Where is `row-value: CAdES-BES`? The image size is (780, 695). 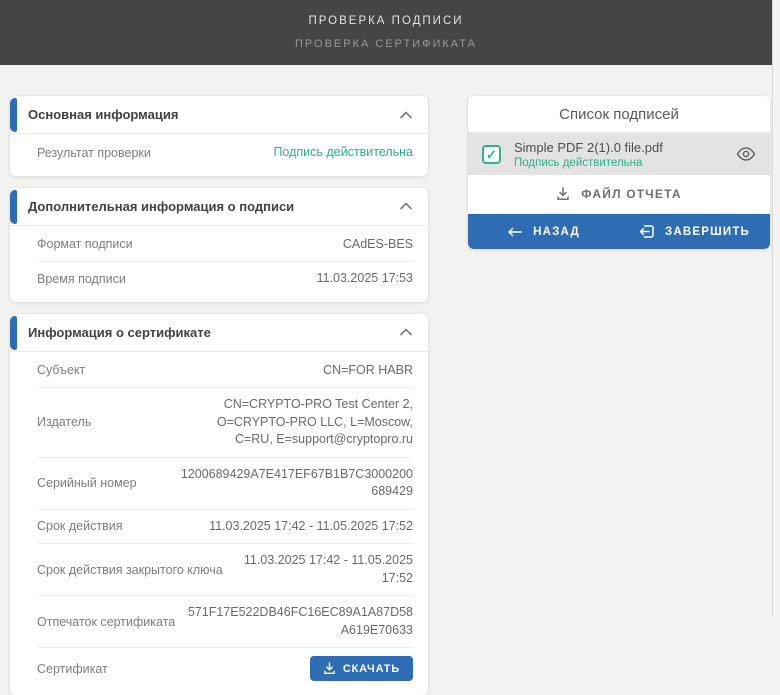 row-value: CAdES-BES is located at coordinates (378, 245).